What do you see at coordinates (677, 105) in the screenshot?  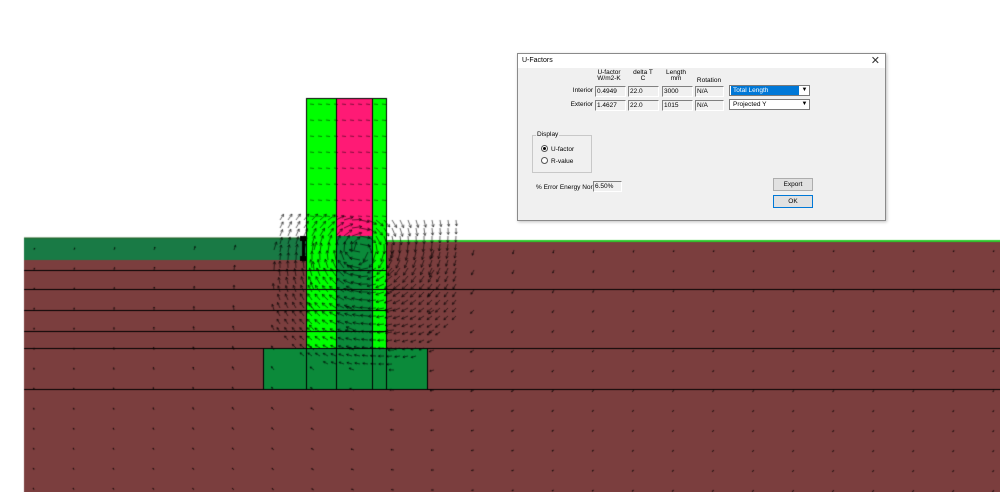 I see `exterior-length-field: 1015` at bounding box center [677, 105].